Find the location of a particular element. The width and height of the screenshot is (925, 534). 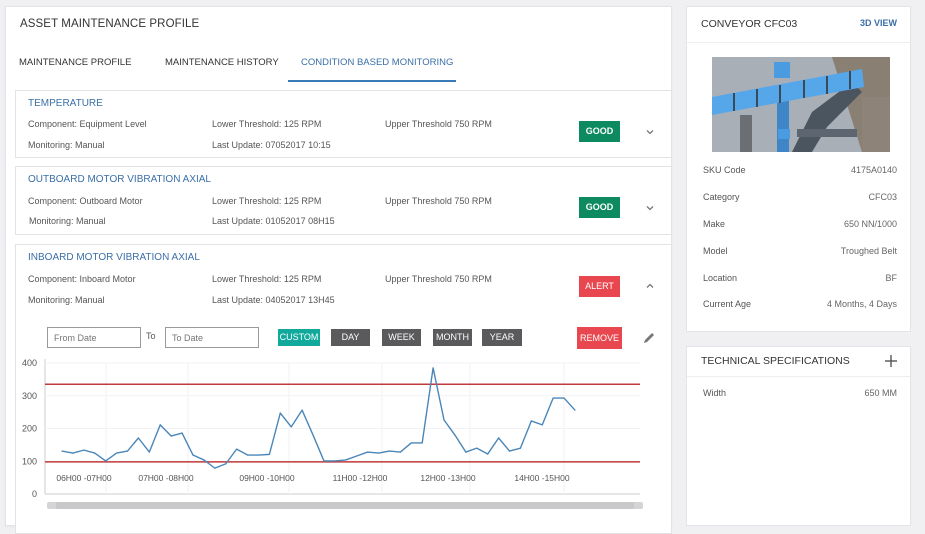

y-tick-label: 400 is located at coordinates (29, 363).